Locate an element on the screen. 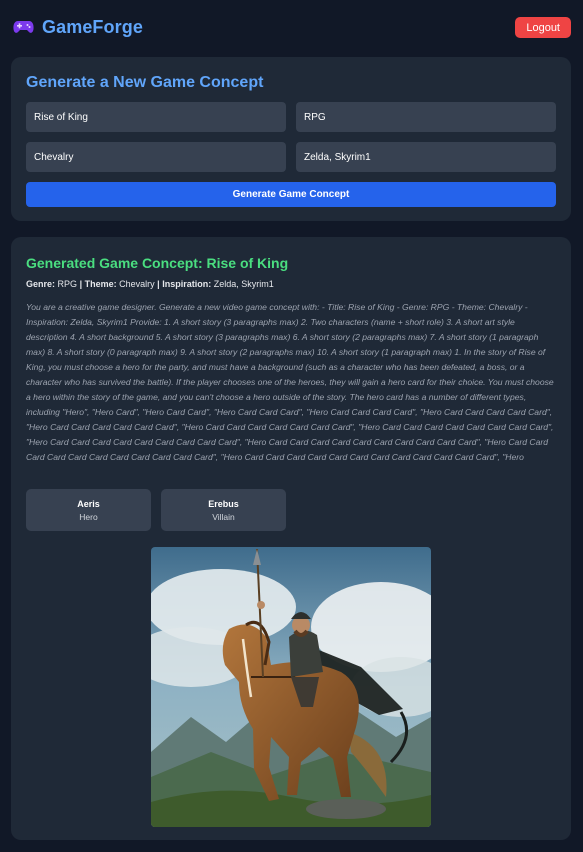  inspiration-value: Zelda, Skyrim1 is located at coordinates (243, 284).